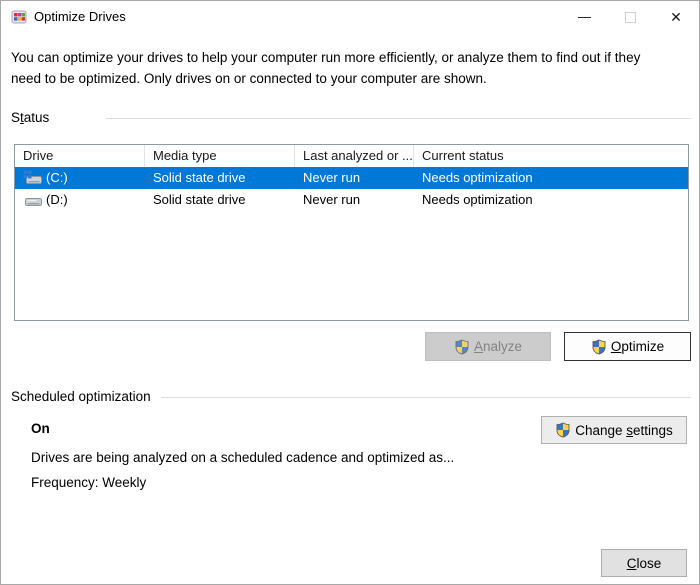 This screenshot has height=585, width=700. Describe the element at coordinates (551, 156) in the screenshot. I see `column-header-current-status: Current status` at that location.